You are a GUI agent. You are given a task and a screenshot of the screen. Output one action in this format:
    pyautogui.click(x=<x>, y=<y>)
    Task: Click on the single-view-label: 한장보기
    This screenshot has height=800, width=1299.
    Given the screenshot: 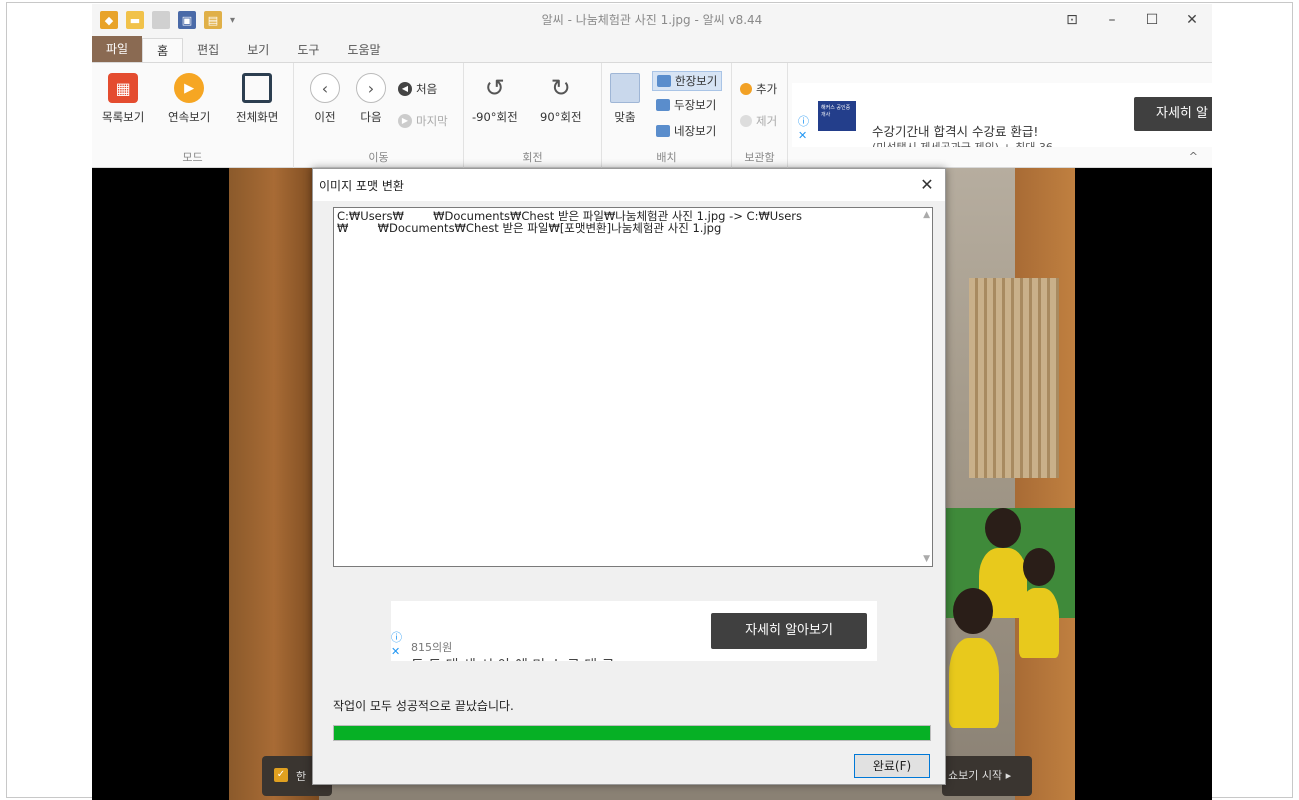 What is the action you would take?
    pyautogui.click(x=696, y=81)
    